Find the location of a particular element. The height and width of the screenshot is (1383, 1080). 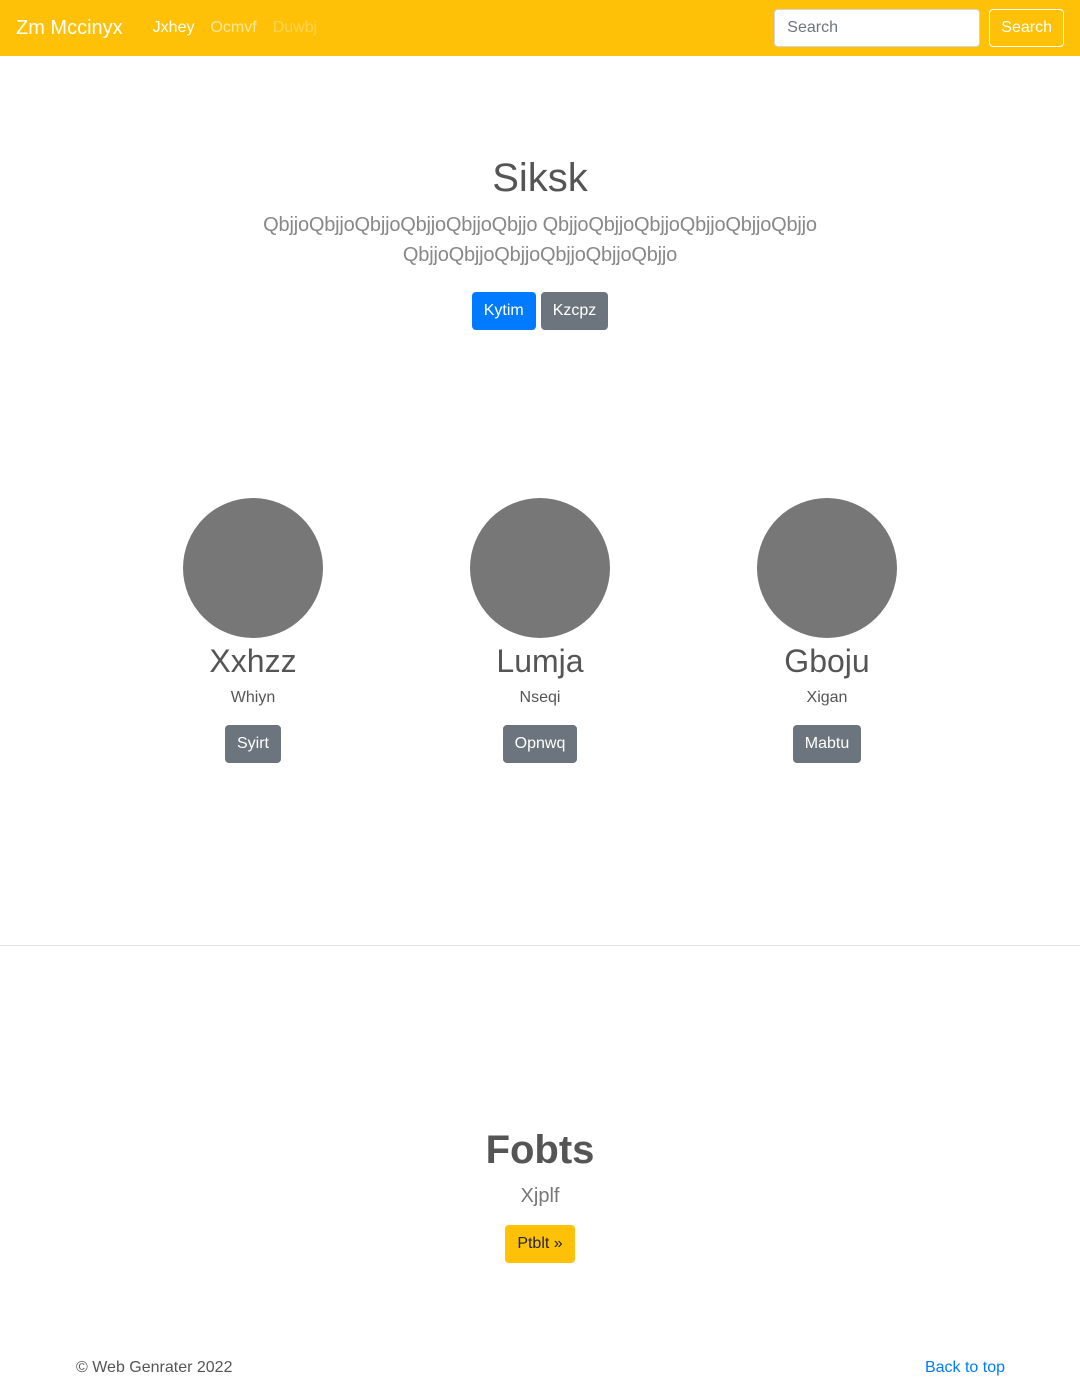

feature-section: Fobts Xjplf Ptblt » is located at coordinates (540, 1193).